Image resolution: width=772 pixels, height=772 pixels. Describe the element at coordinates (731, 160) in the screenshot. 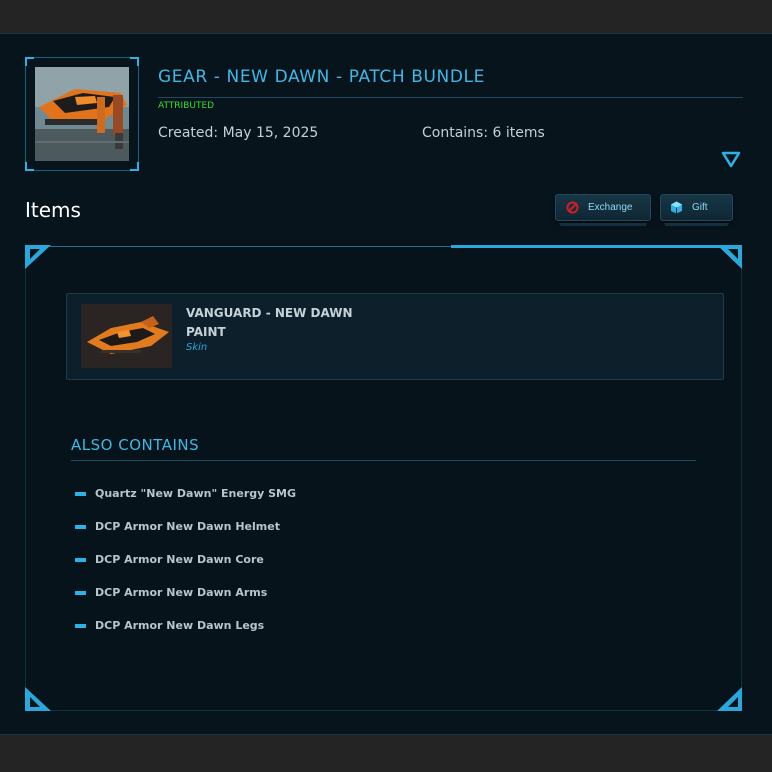

I see `expand-chevron-icon` at that location.